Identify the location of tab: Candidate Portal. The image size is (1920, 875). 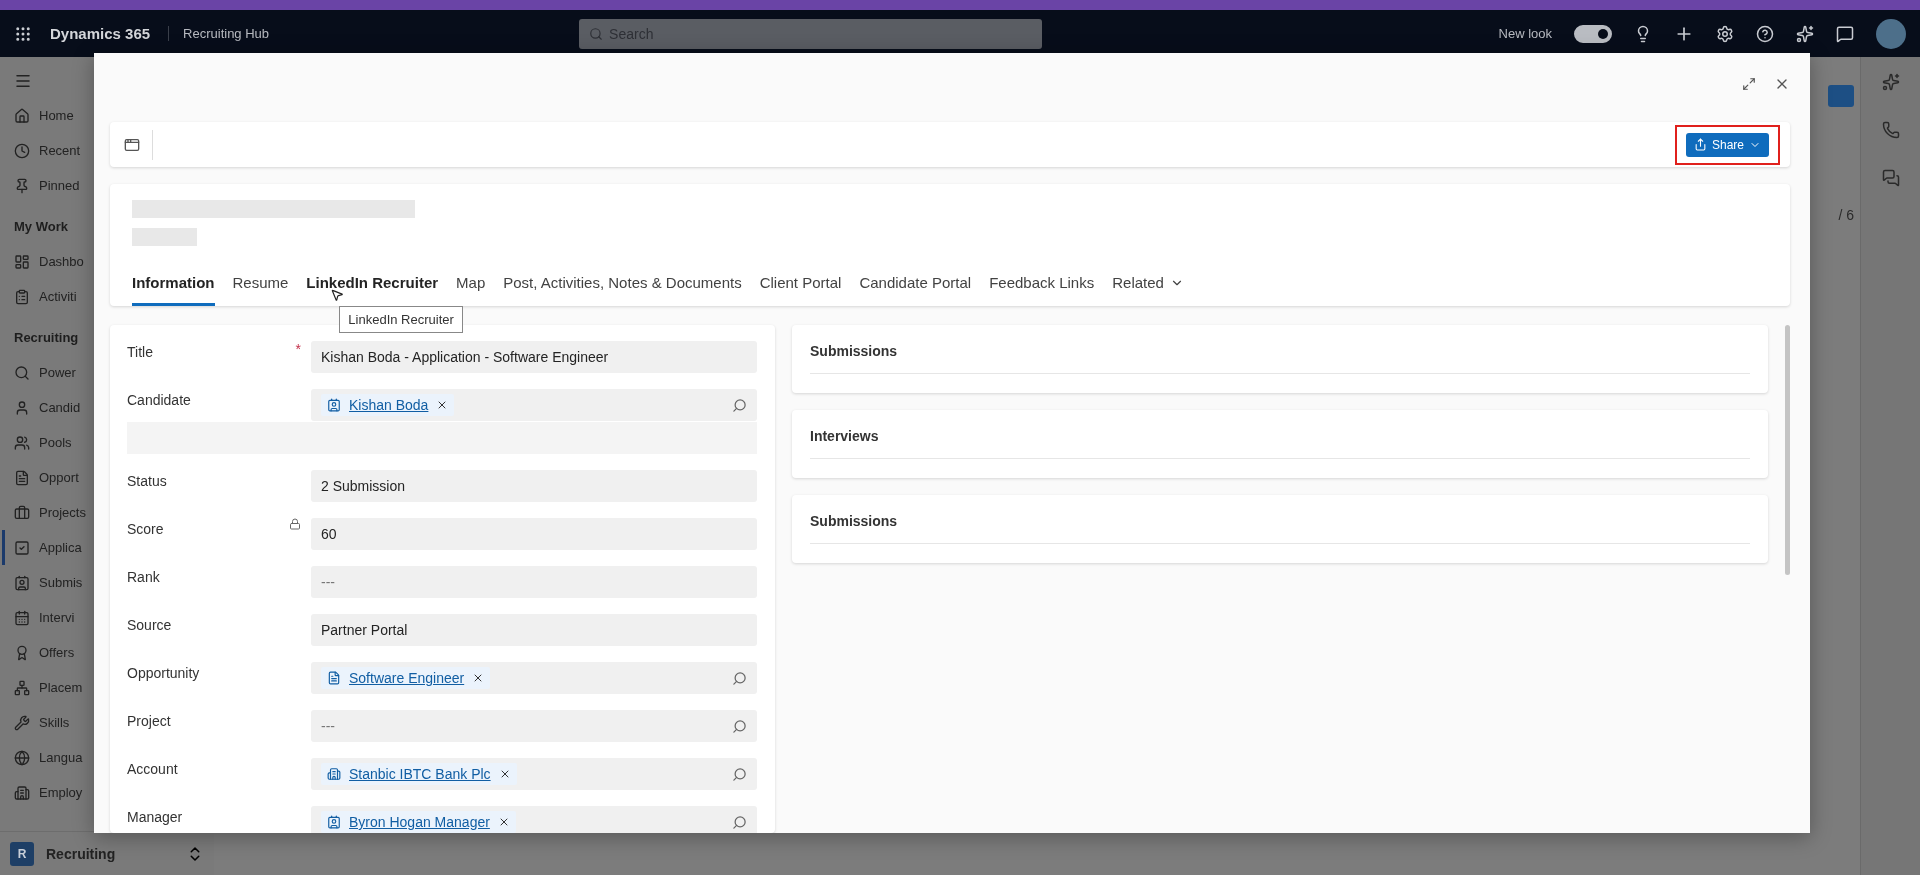
(915, 287).